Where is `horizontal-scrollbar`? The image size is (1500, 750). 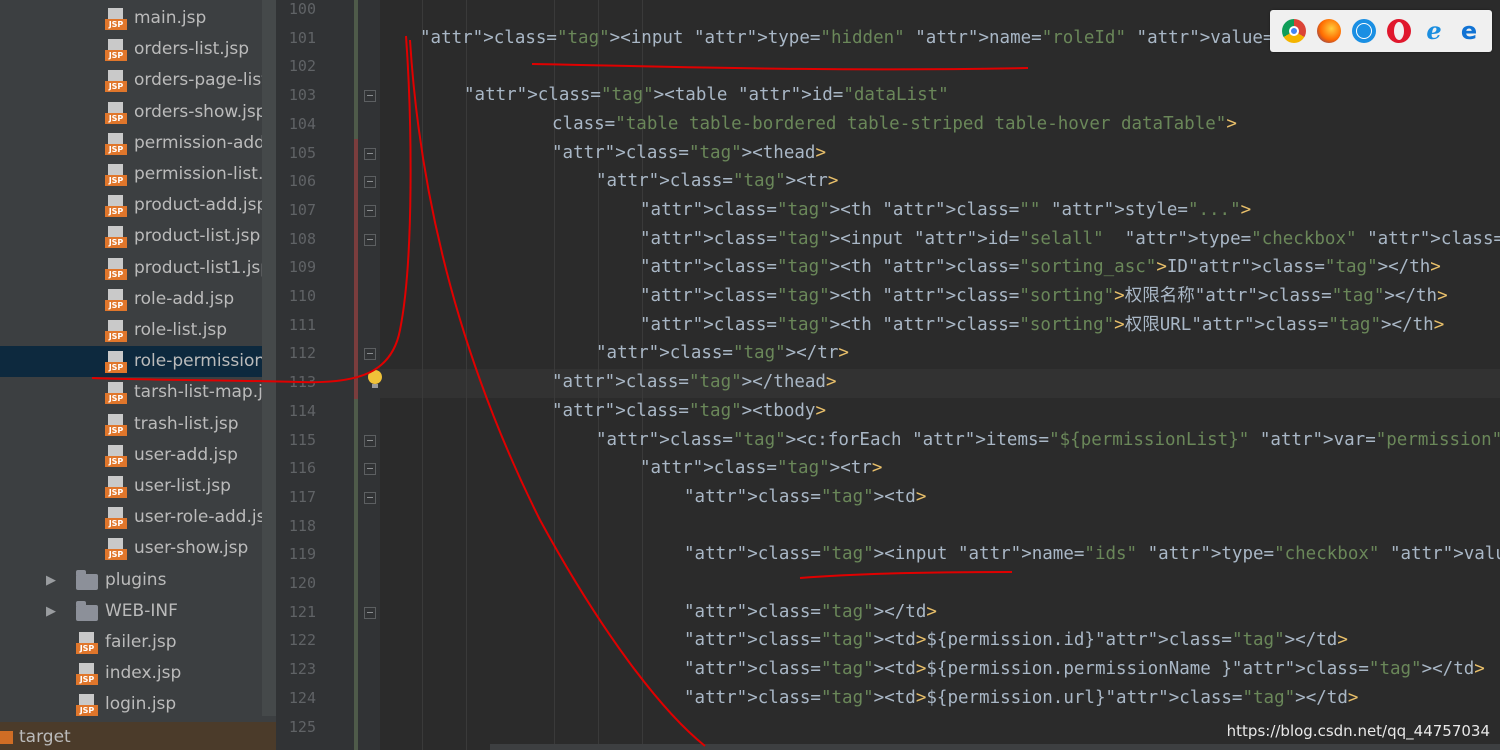 horizontal-scrollbar is located at coordinates (995, 747).